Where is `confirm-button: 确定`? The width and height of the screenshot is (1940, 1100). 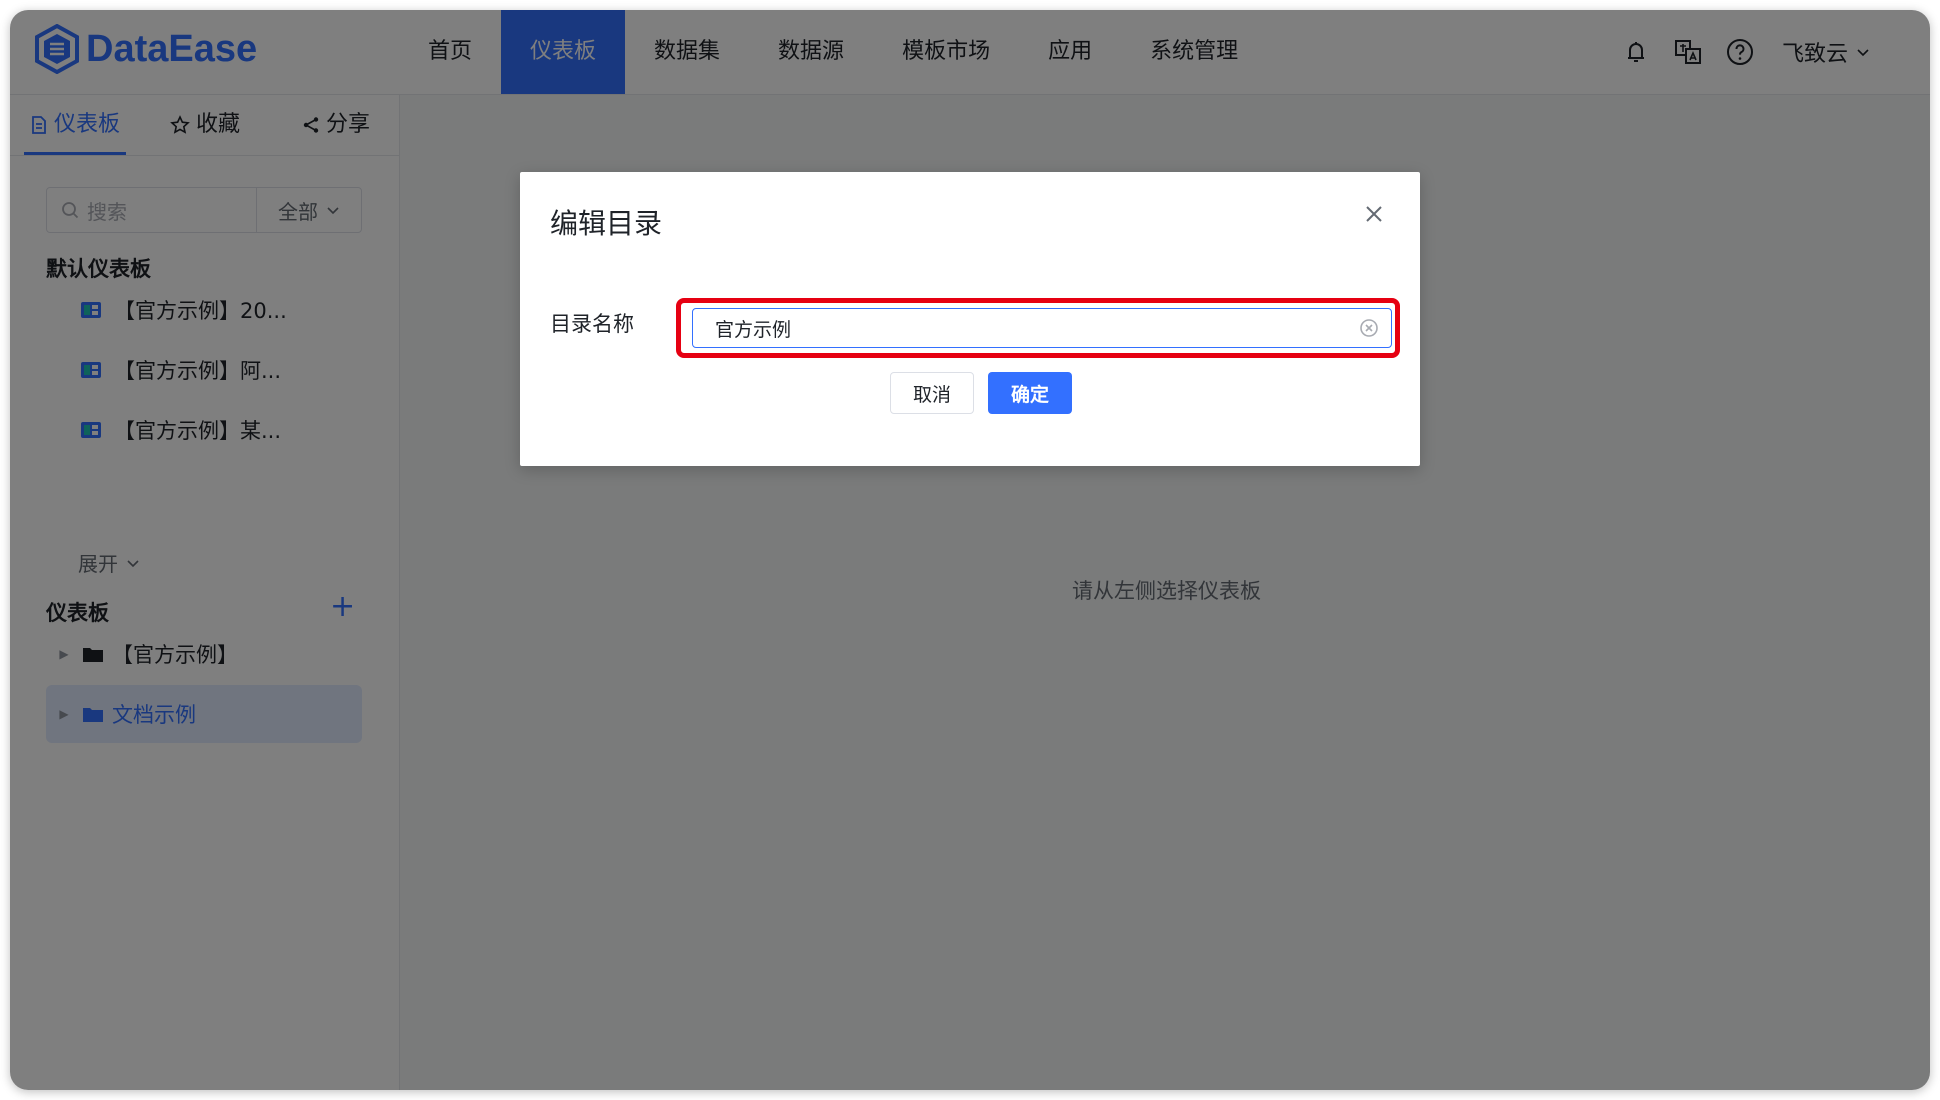
confirm-button: 确定 is located at coordinates (1030, 393).